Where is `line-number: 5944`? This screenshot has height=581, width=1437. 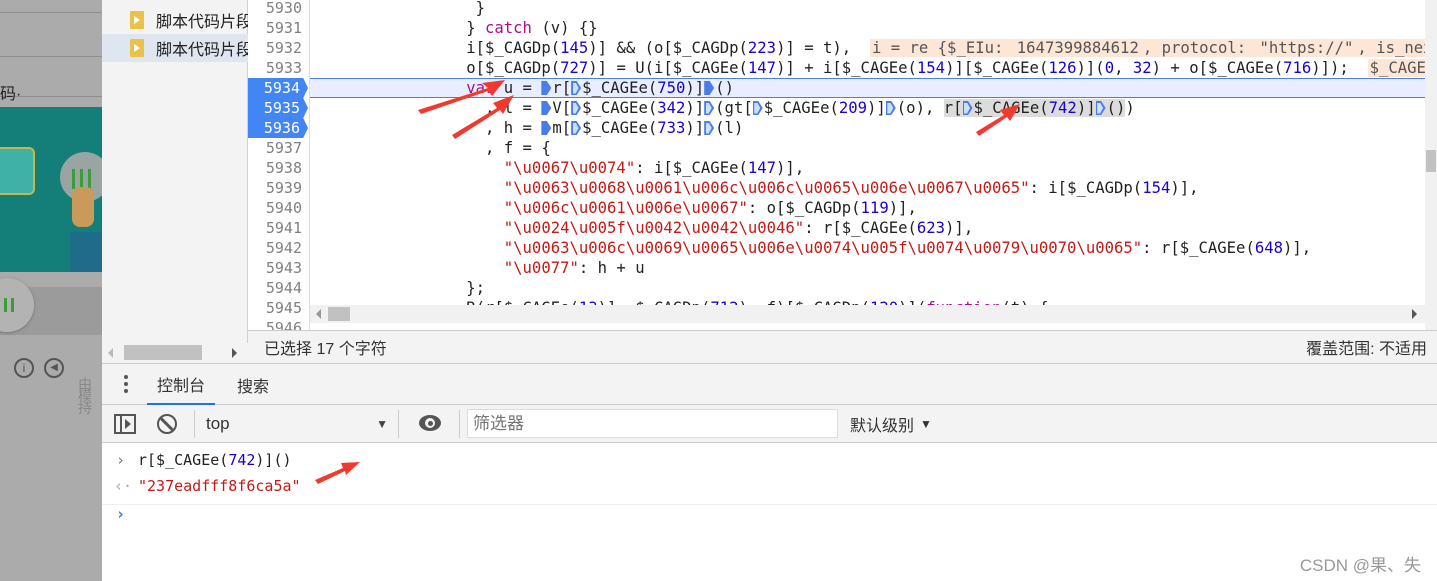 line-number: 5944 is located at coordinates (279, 288).